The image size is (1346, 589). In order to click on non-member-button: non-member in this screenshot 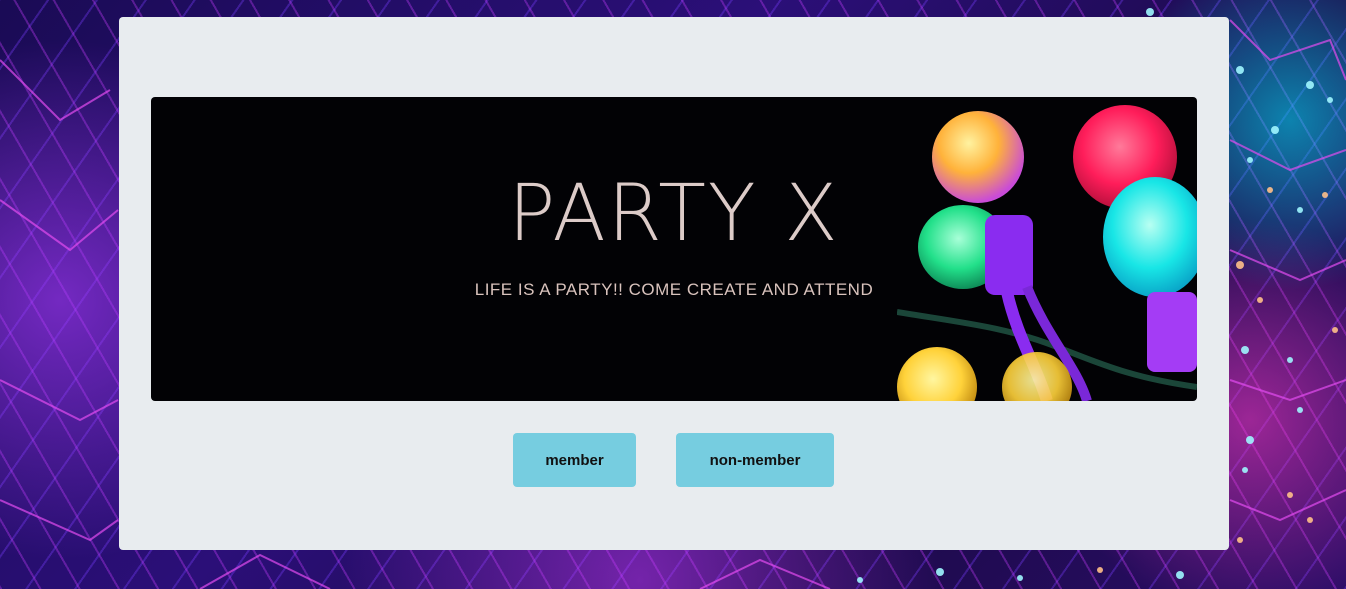, I will do `click(755, 460)`.